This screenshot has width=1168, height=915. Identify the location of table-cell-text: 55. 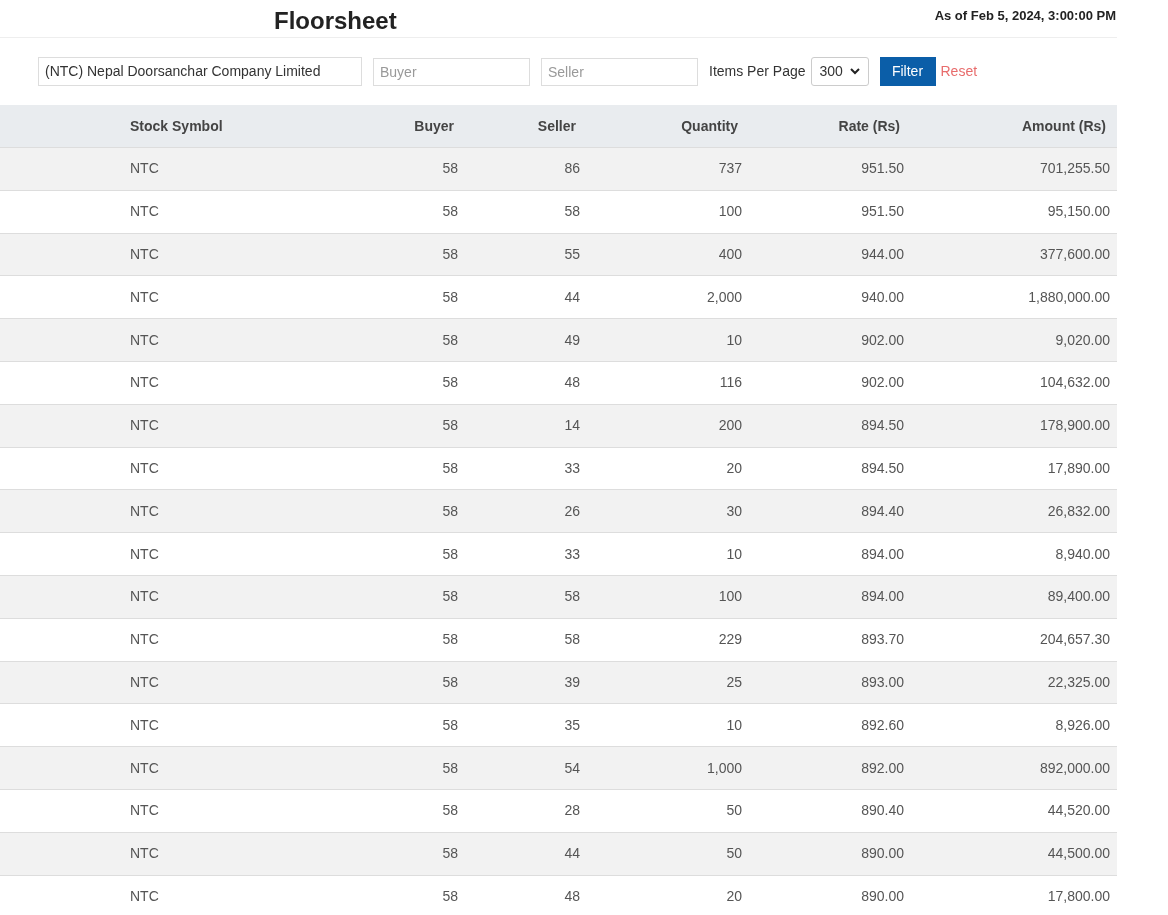
(571, 254).